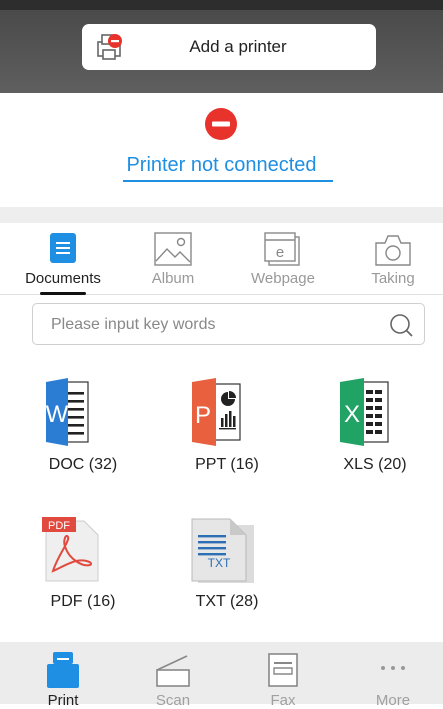 Image resolution: width=443 pixels, height=709 pixels. Describe the element at coordinates (63, 670) in the screenshot. I see `print-icon` at that location.